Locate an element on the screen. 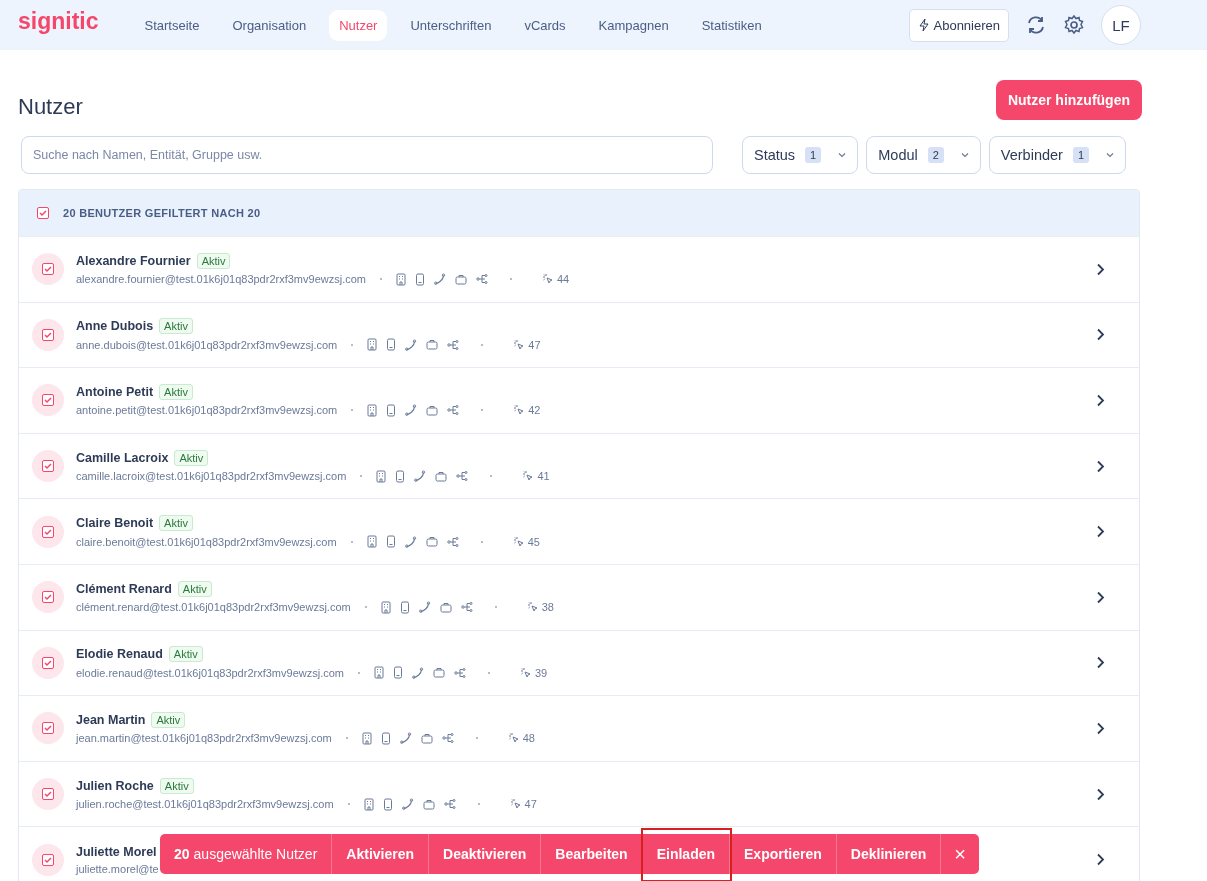 The height and width of the screenshot is (881, 1207). nav-tab: Statistiken is located at coordinates (731, 25).